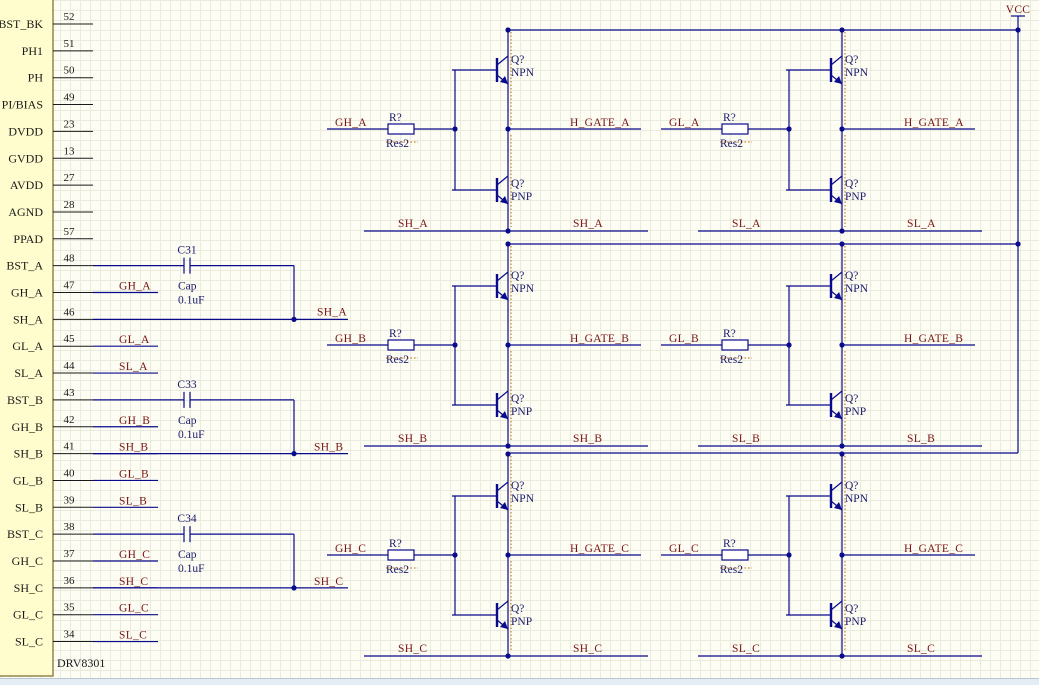 Image resolution: width=1039 pixels, height=685 pixels. Describe the element at coordinates (70, 500) in the screenshot. I see `pin-number: 39` at that location.